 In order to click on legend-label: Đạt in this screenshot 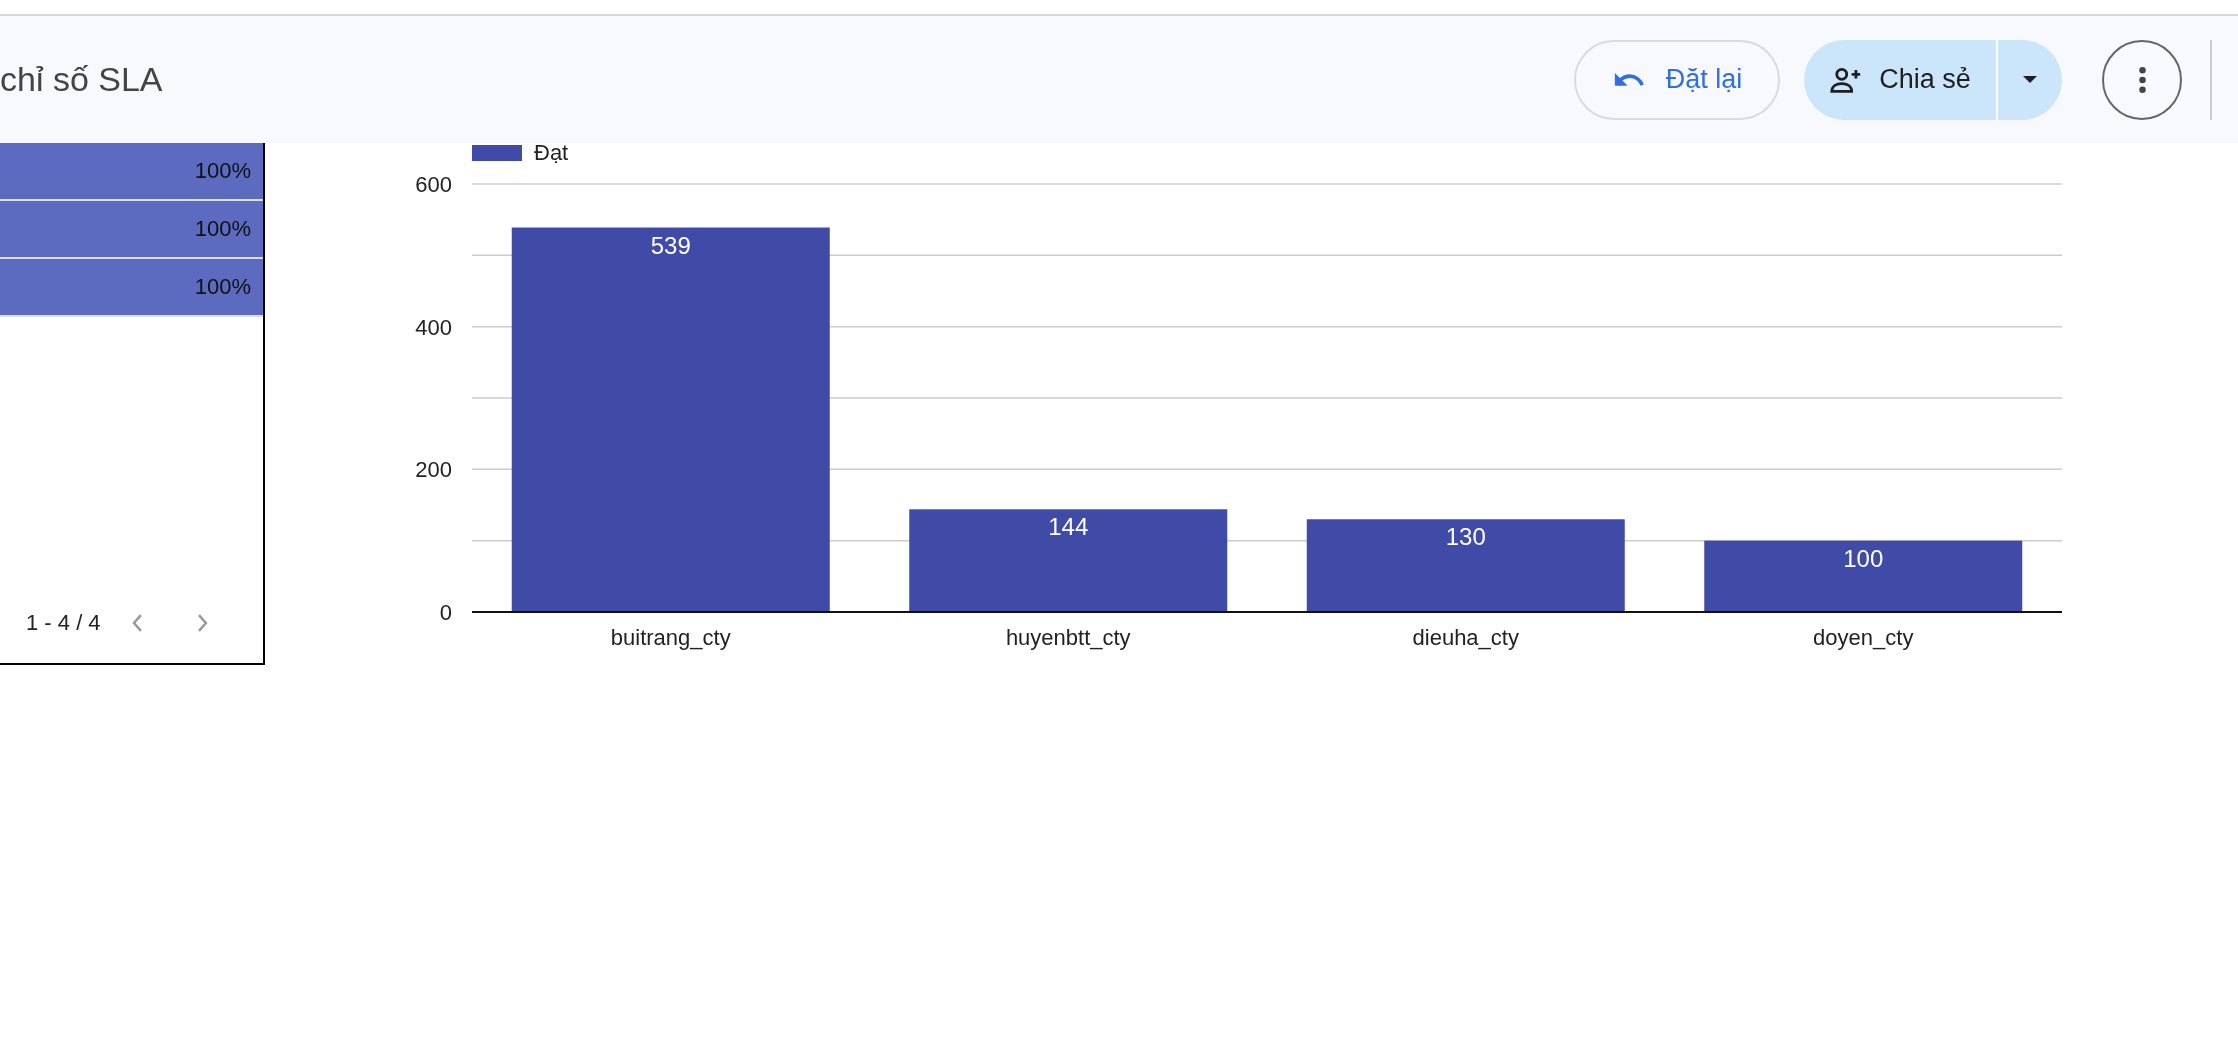, I will do `click(551, 154)`.